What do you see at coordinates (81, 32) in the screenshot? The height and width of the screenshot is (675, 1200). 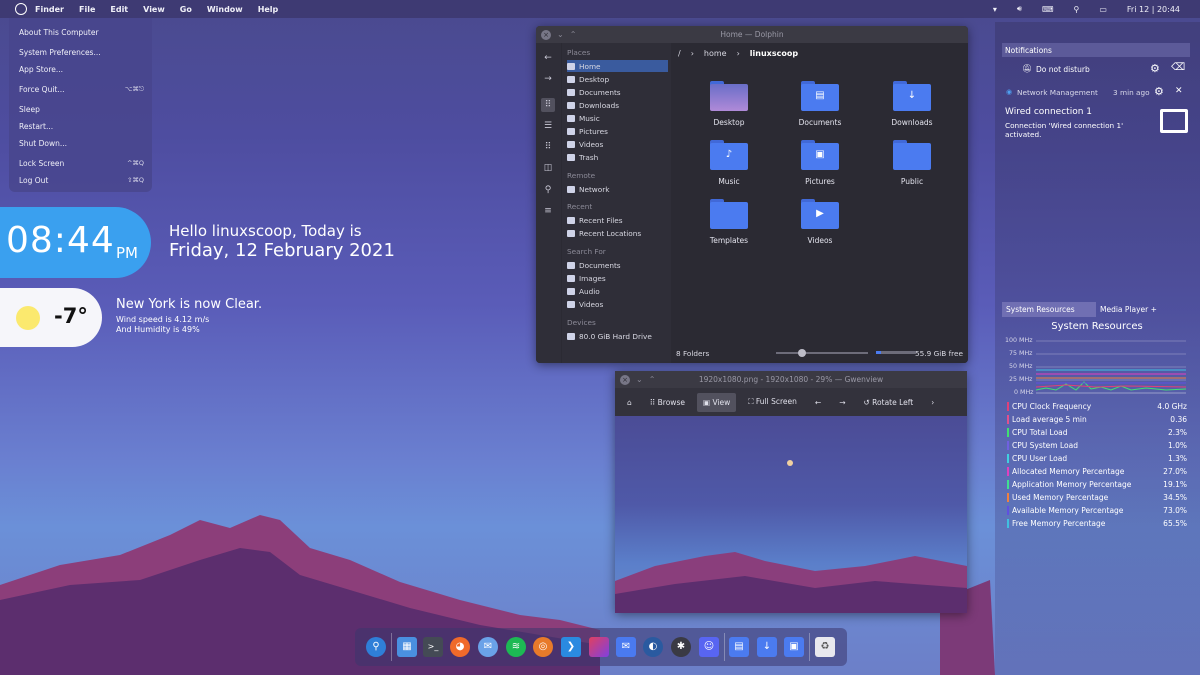 I see `menu-item-about: About This Computer` at bounding box center [81, 32].